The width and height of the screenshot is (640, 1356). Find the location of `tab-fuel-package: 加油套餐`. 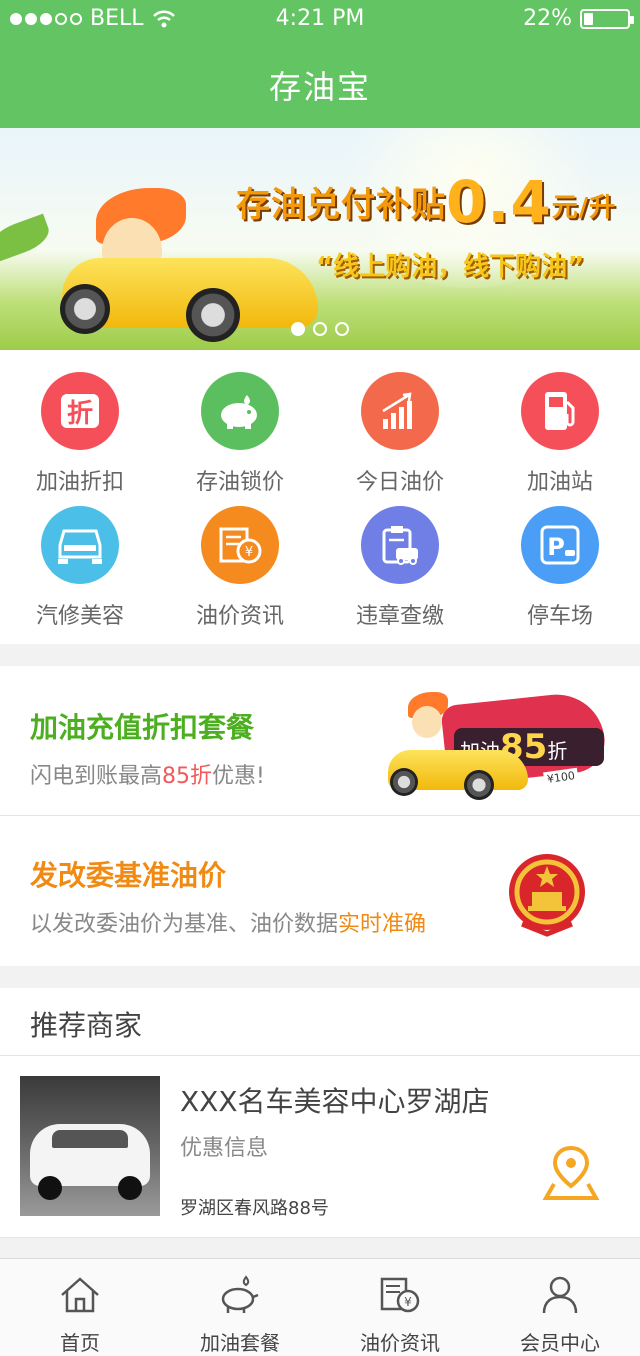

tab-fuel-package: 加油套餐 is located at coordinates (240, 1307).